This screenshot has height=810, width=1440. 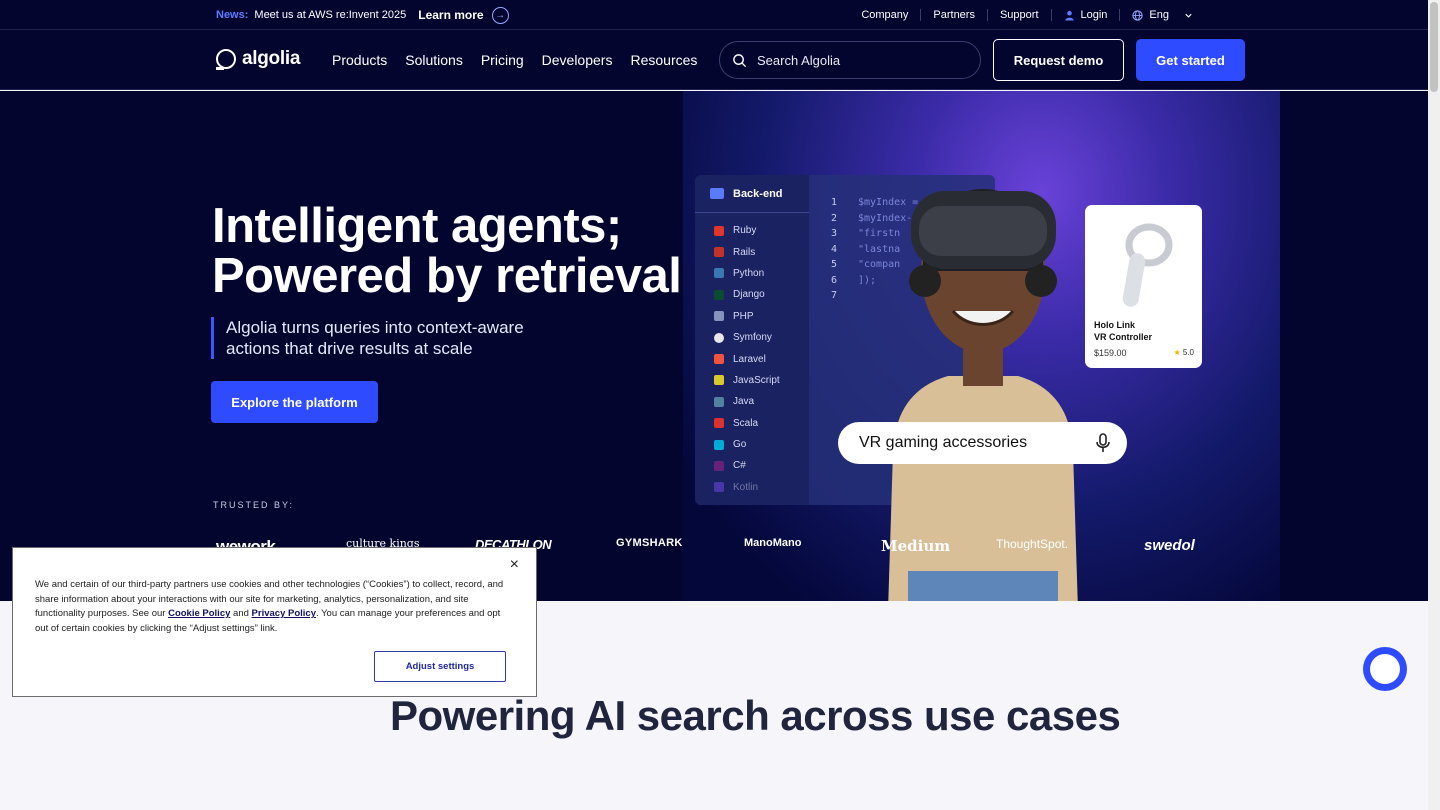 I want to click on gymshark-logo: GYMSHARK, so click(x=649, y=543).